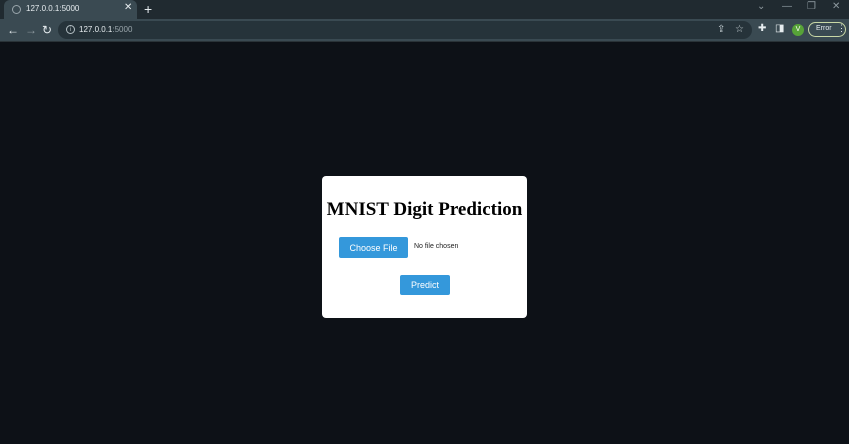 The height and width of the screenshot is (444, 849). Describe the element at coordinates (16, 9) in the screenshot. I see `globe-icon` at that location.